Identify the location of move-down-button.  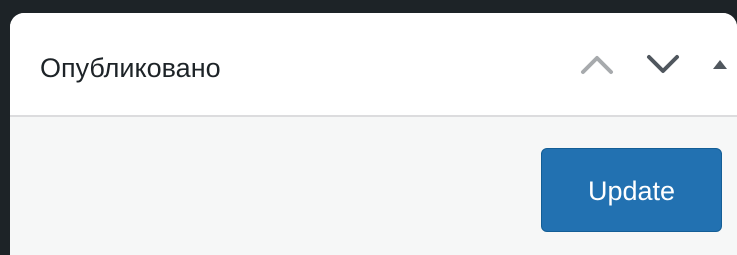
(663, 64).